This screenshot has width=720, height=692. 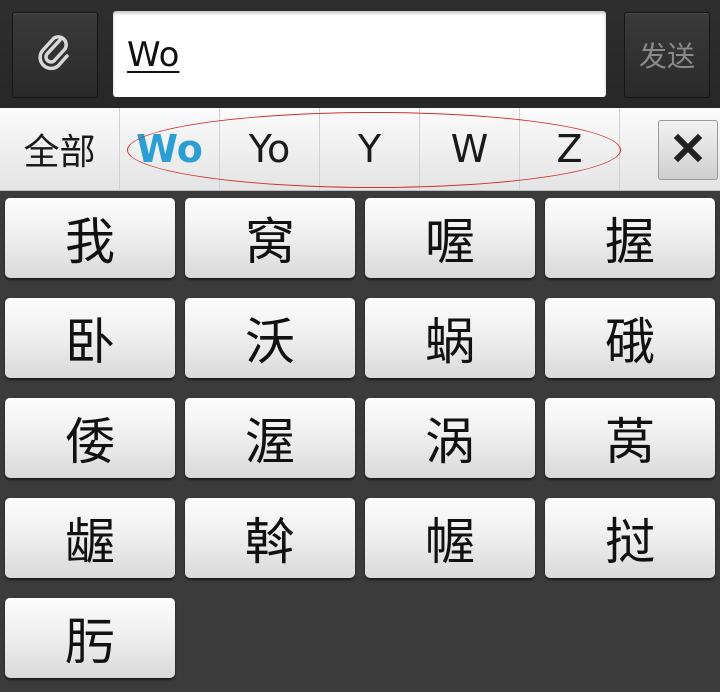 What do you see at coordinates (90, 238) in the screenshot?
I see `character-key: 我` at bounding box center [90, 238].